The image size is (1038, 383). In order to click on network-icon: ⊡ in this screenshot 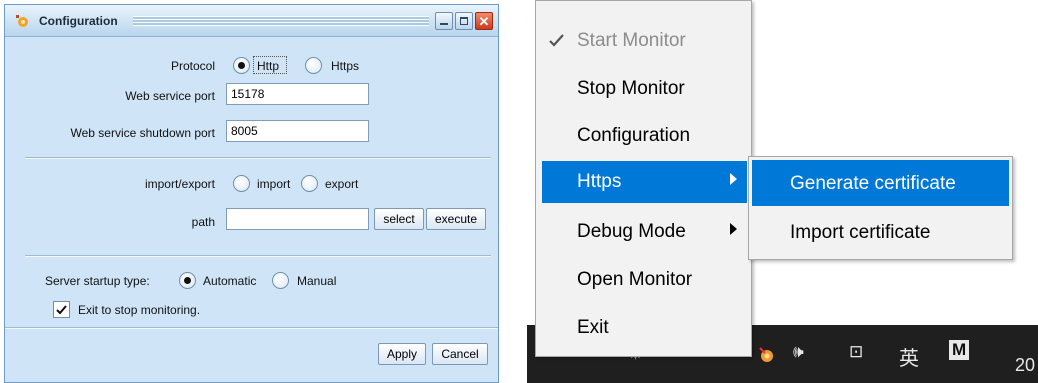, I will do `click(856, 352)`.